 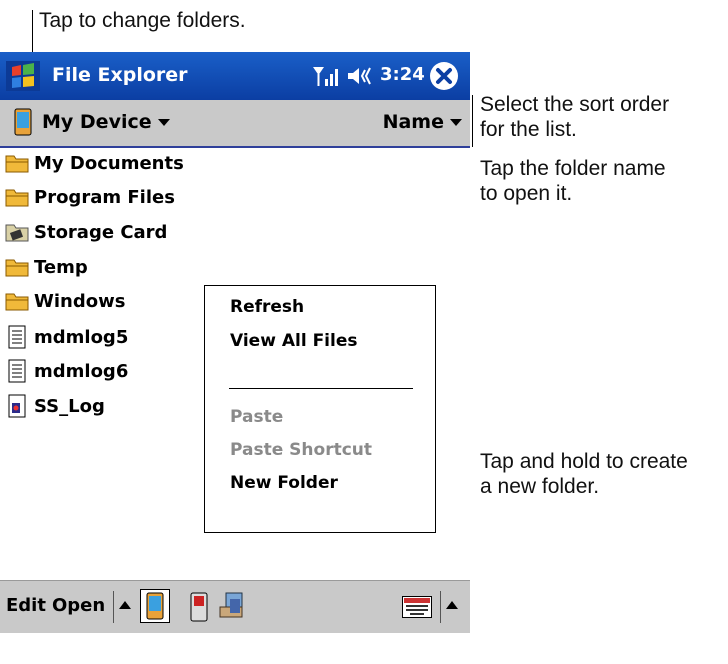 I want to click on file-name: Storage Card, so click(x=101, y=232).